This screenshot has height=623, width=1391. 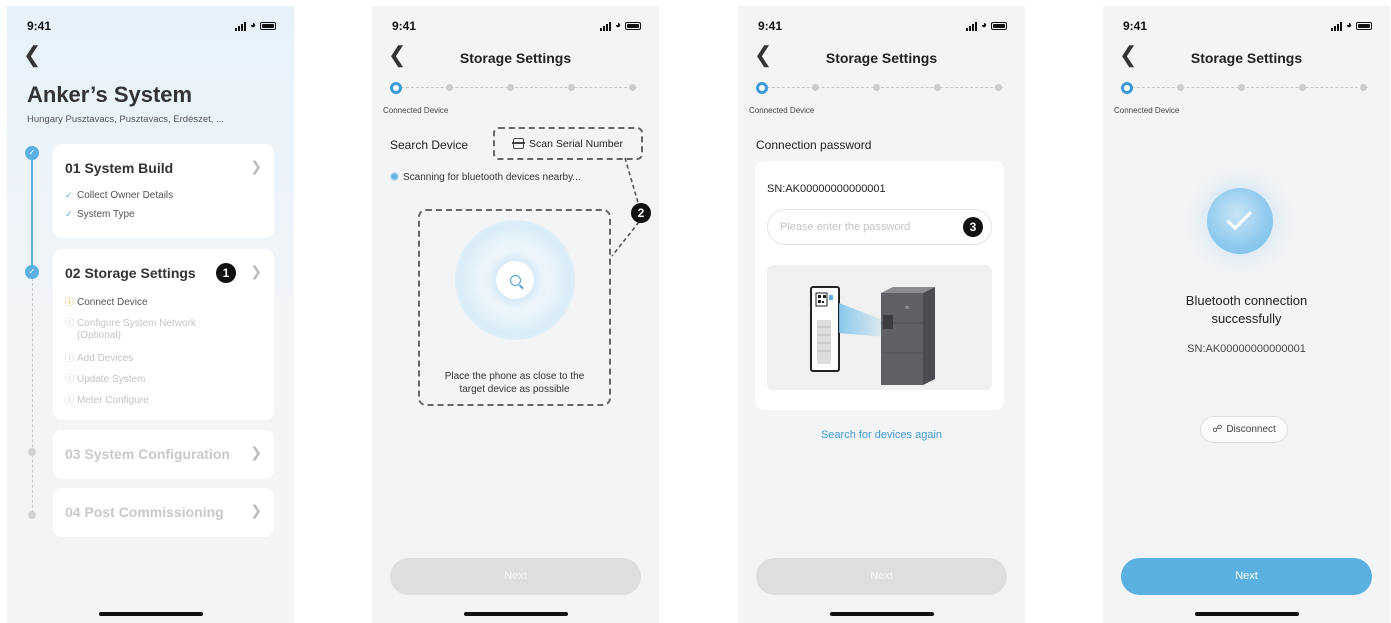 What do you see at coordinates (879, 227) in the screenshot?
I see `password-input` at bounding box center [879, 227].